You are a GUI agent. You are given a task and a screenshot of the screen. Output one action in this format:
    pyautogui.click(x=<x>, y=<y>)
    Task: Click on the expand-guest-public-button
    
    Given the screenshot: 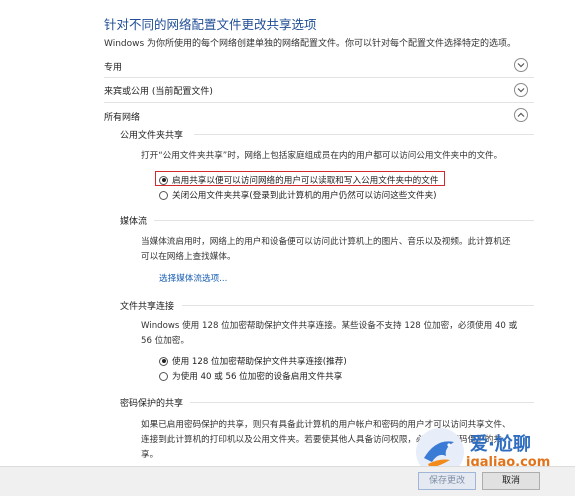 What is the action you would take?
    pyautogui.click(x=521, y=90)
    